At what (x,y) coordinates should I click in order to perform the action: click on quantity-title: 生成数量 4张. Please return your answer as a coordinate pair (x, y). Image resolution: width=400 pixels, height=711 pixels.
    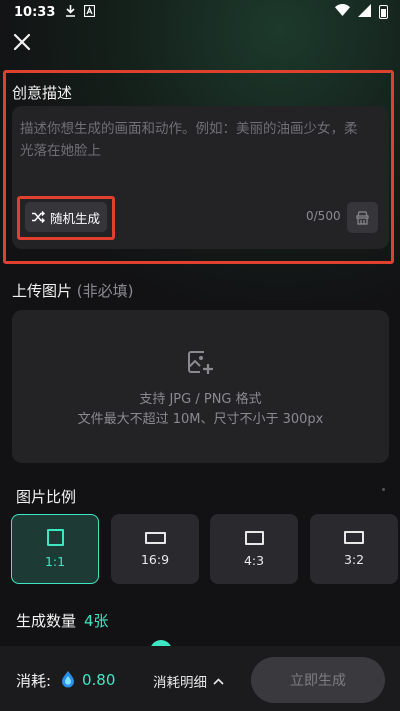
    Looking at the image, I should click on (62, 620).